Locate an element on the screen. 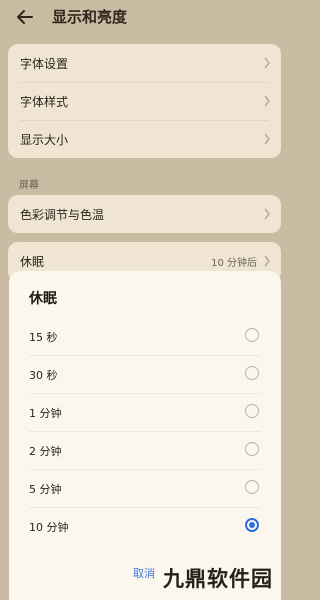 The image size is (320, 600). row-label: 显示大小 is located at coordinates (44, 140).